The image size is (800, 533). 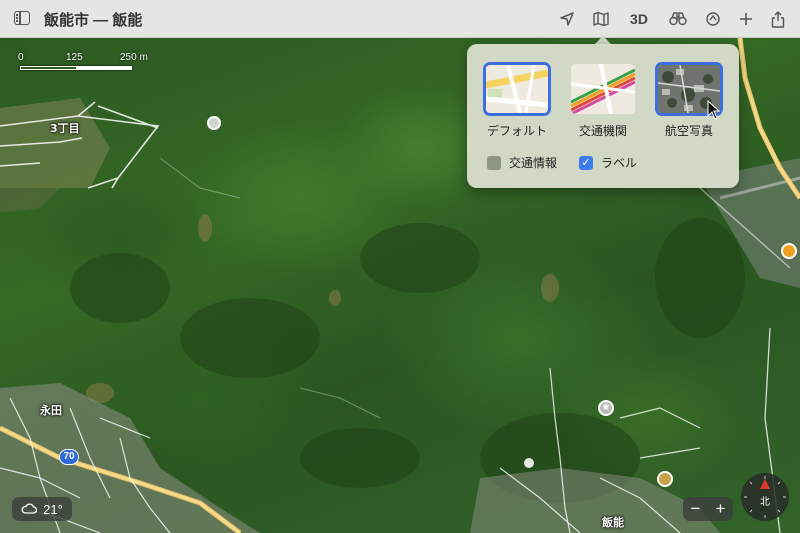 I want to click on zoom-in-button: +, so click(x=721, y=509).